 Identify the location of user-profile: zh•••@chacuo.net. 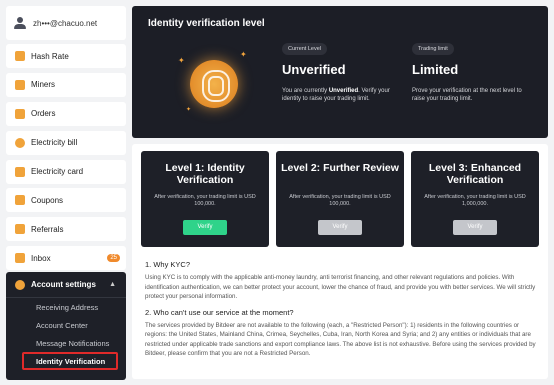
(66, 23).